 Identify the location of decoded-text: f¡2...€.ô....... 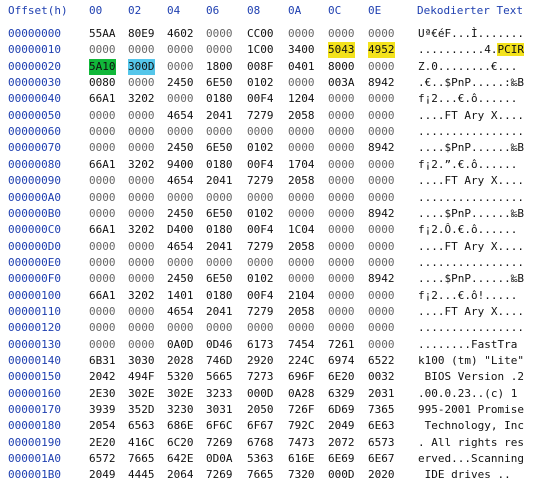
(467, 99).